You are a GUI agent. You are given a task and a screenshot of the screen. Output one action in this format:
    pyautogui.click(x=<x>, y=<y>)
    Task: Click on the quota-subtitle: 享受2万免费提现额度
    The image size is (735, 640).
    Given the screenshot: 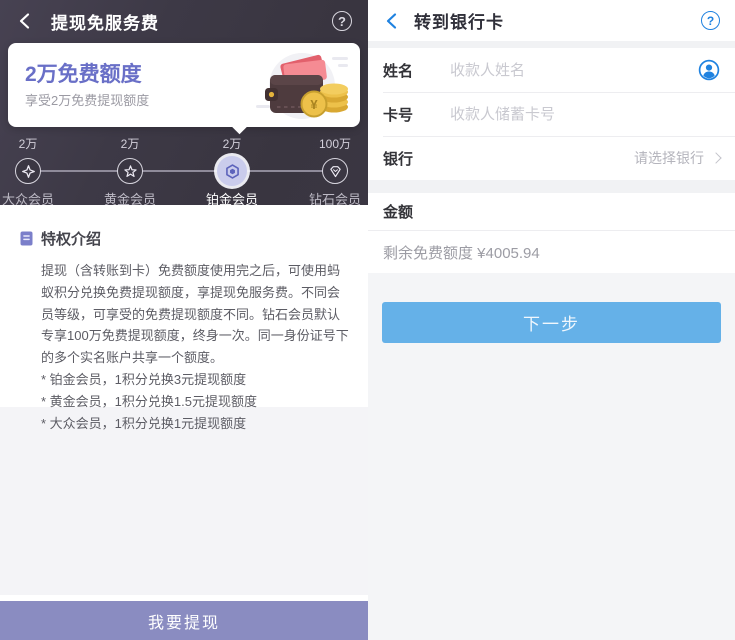 What is the action you would take?
    pyautogui.click(x=87, y=100)
    